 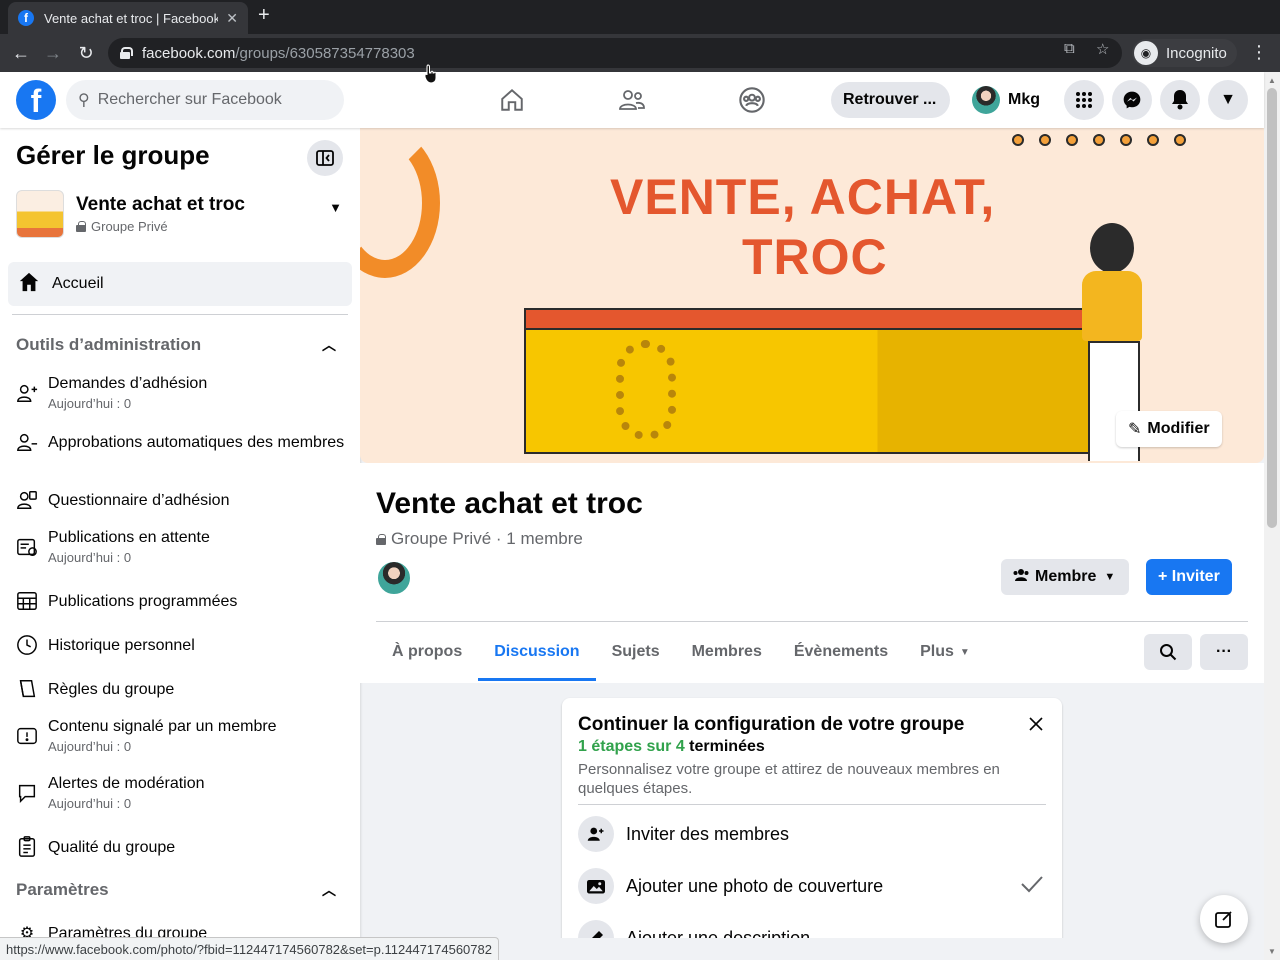 I want to click on scrollbar-thumb, so click(x=1272, y=308).